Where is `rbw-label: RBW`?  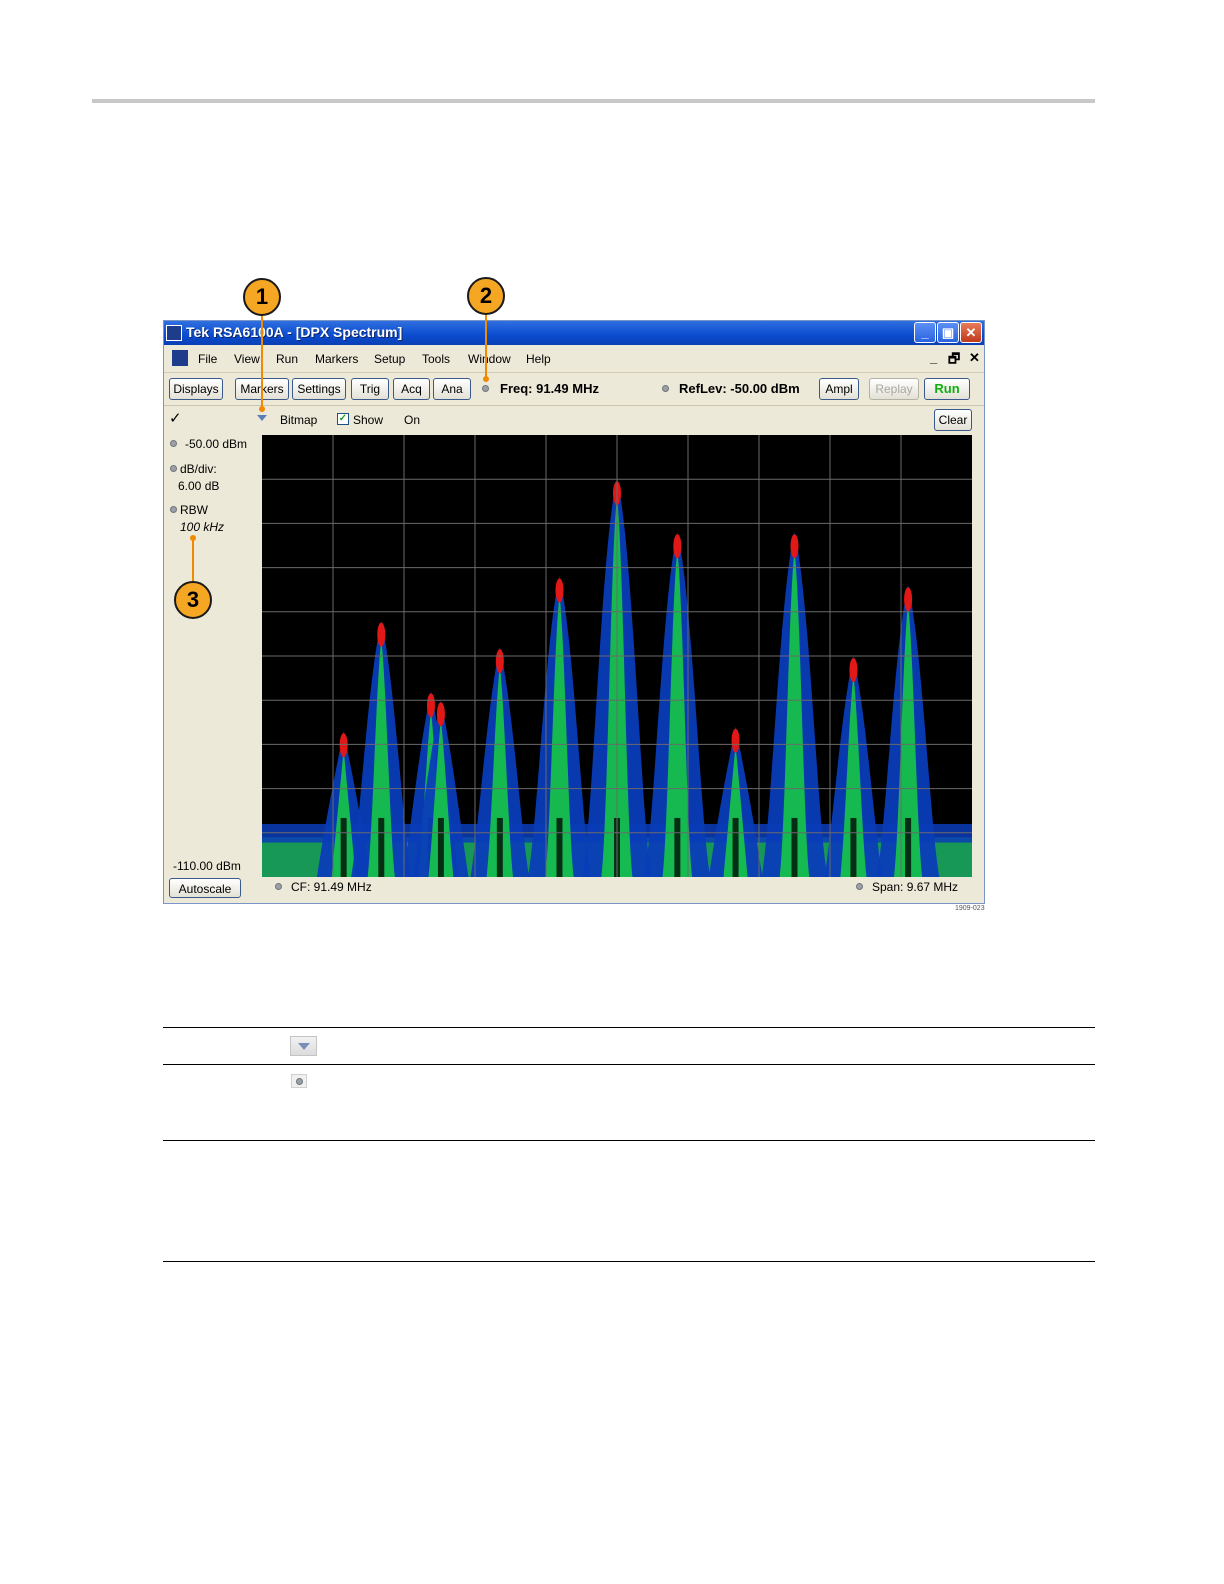
rbw-label: RBW is located at coordinates (194, 510).